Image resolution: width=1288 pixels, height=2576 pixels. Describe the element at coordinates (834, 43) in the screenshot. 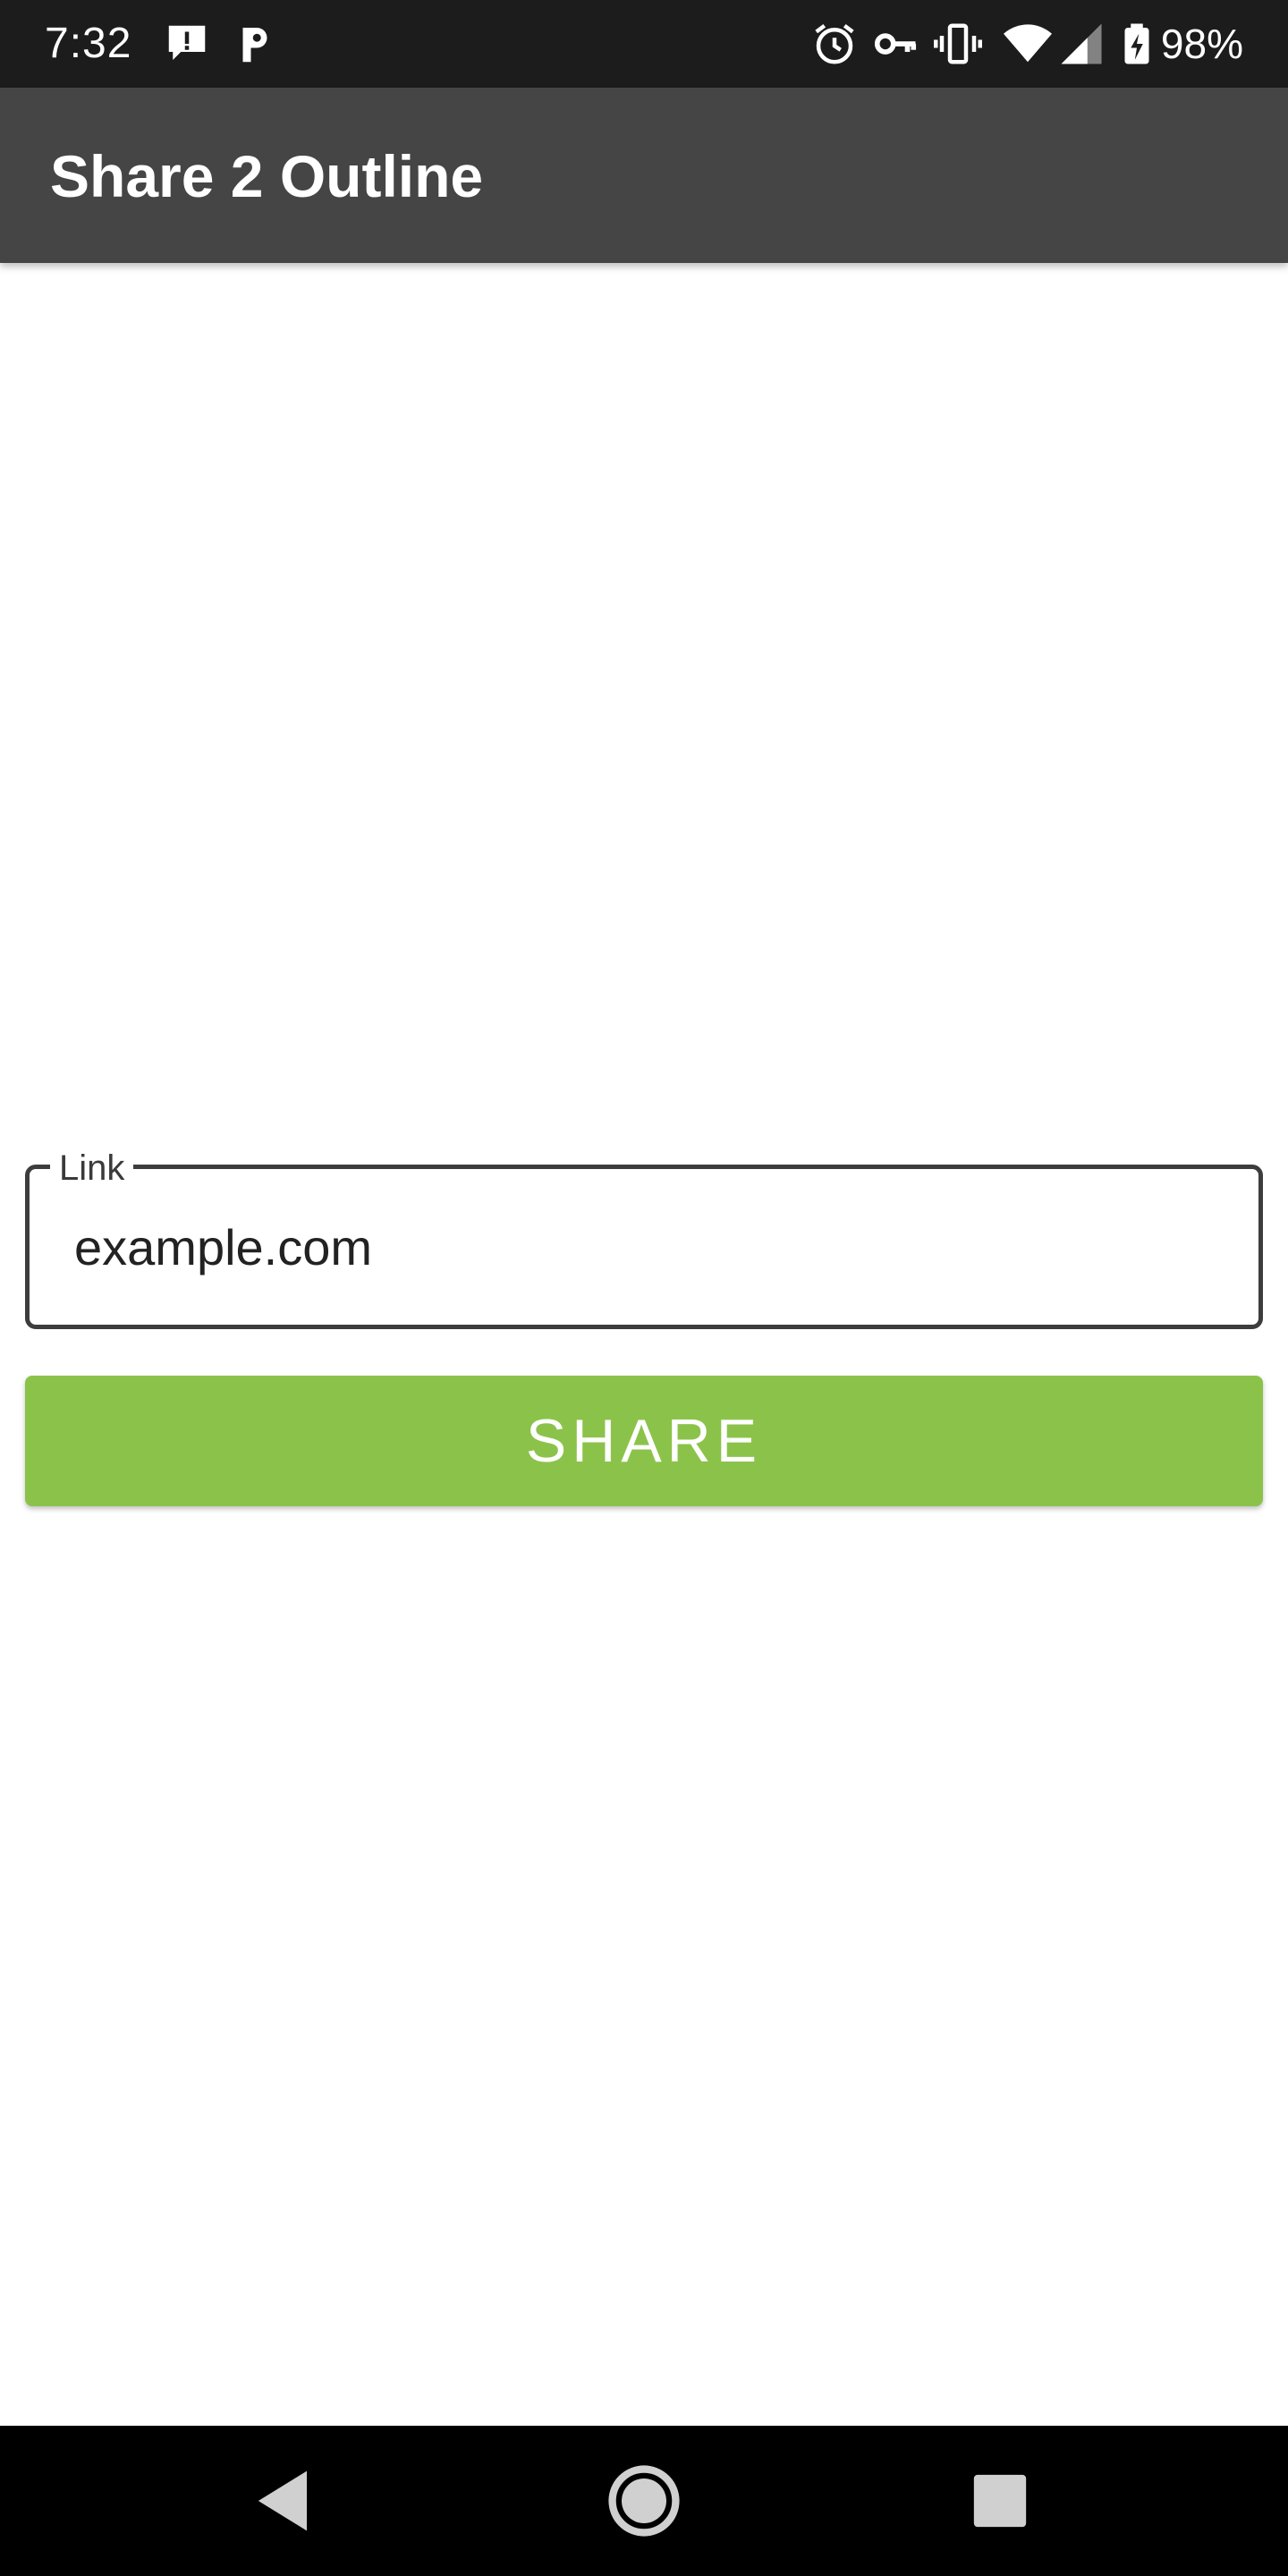

I see `alarm-icon` at that location.